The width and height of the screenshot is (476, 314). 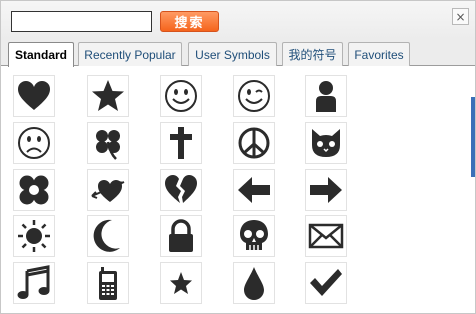 I want to click on drop-icon, so click(x=254, y=283).